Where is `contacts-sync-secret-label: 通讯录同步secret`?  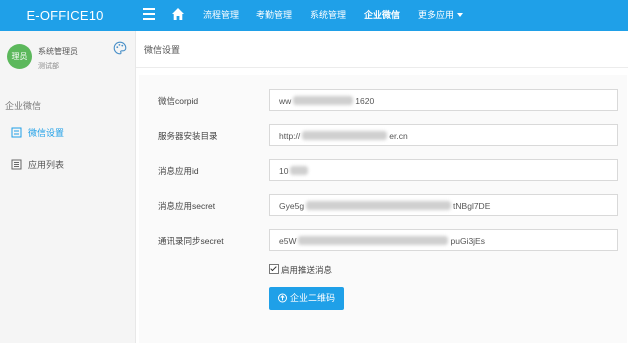
contacts-sync-secret-label: 通讯录同步secret is located at coordinates (191, 241).